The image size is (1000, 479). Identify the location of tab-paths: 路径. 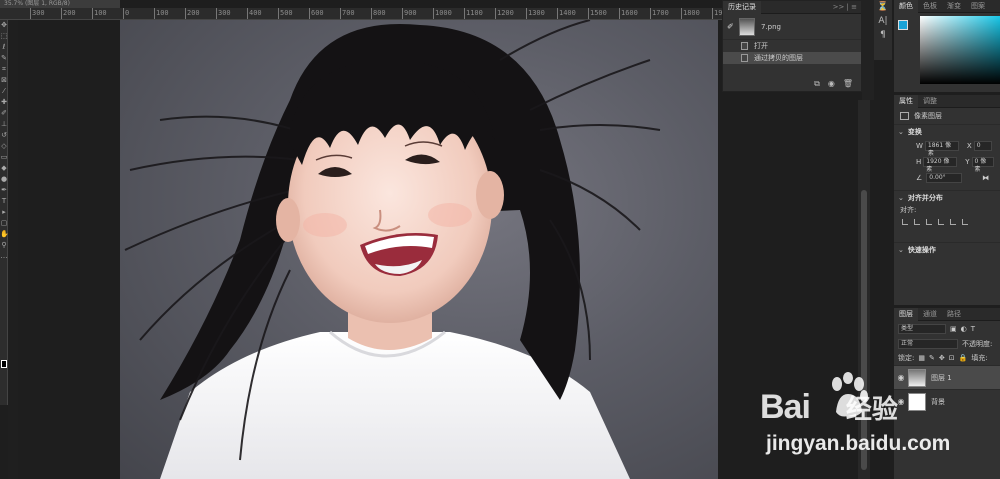
(954, 314).